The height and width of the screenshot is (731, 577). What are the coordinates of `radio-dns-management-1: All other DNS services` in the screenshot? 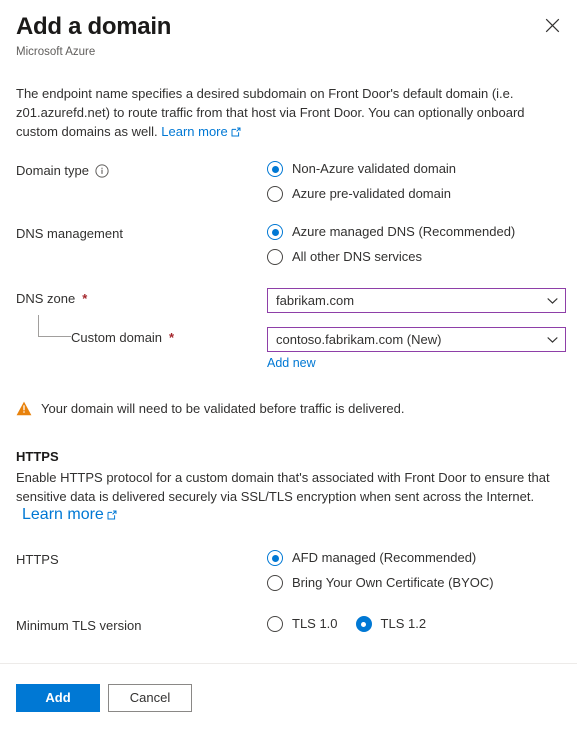 It's located at (414, 257).